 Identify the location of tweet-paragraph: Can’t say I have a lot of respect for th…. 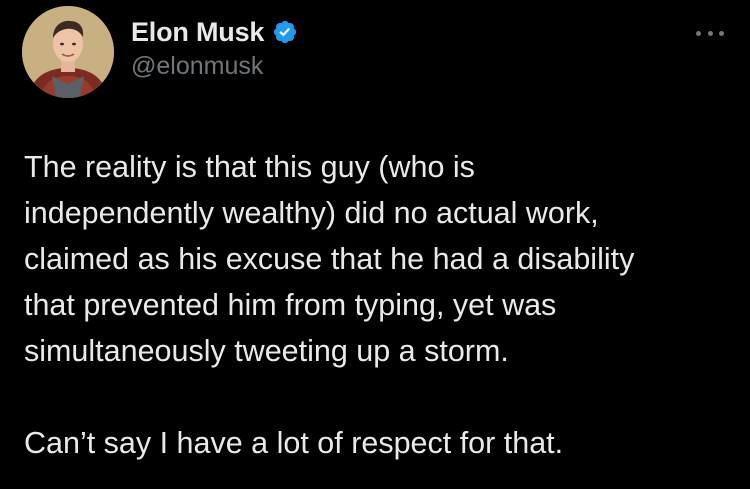
(294, 443).